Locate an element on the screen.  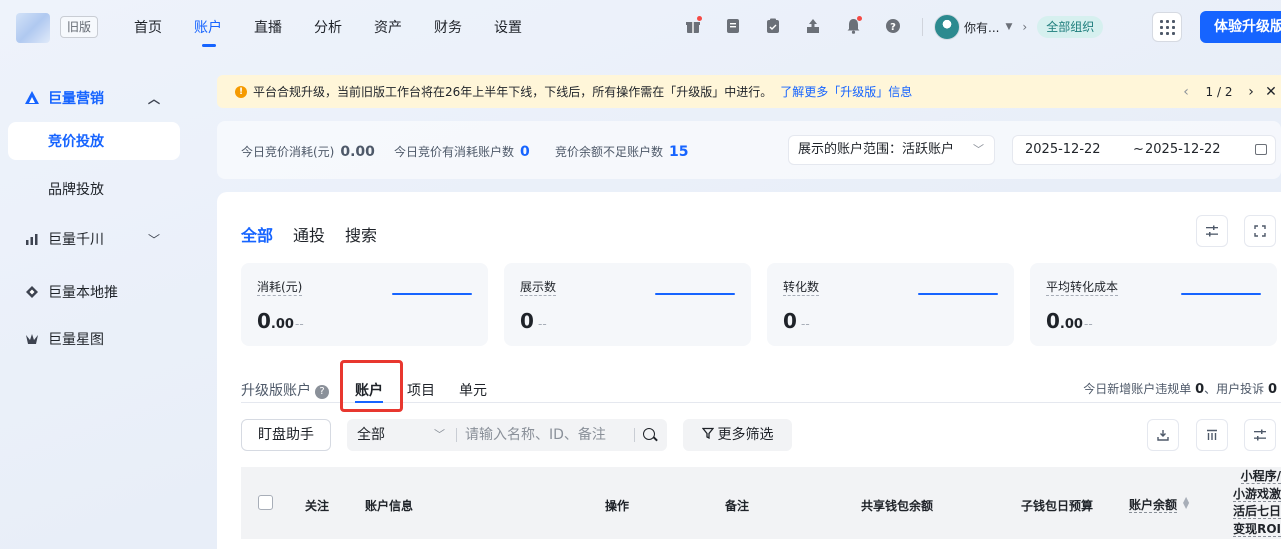
sidebar-item-brand: 品牌投放 is located at coordinates (94, 189).